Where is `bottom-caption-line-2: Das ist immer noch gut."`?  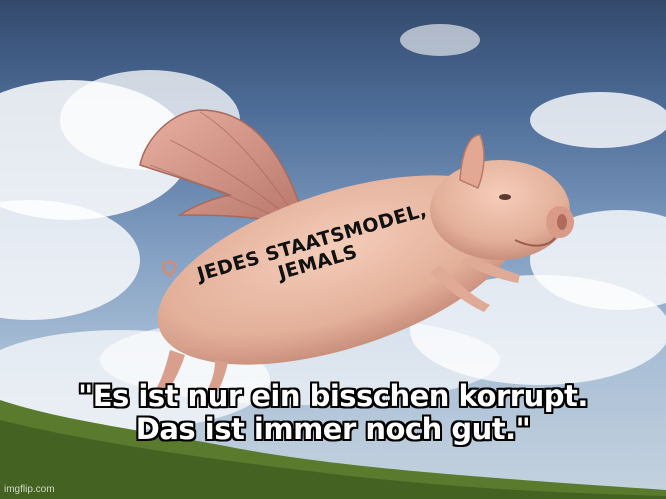
bottom-caption-line-2: Das ist immer noch gut." is located at coordinates (333, 429).